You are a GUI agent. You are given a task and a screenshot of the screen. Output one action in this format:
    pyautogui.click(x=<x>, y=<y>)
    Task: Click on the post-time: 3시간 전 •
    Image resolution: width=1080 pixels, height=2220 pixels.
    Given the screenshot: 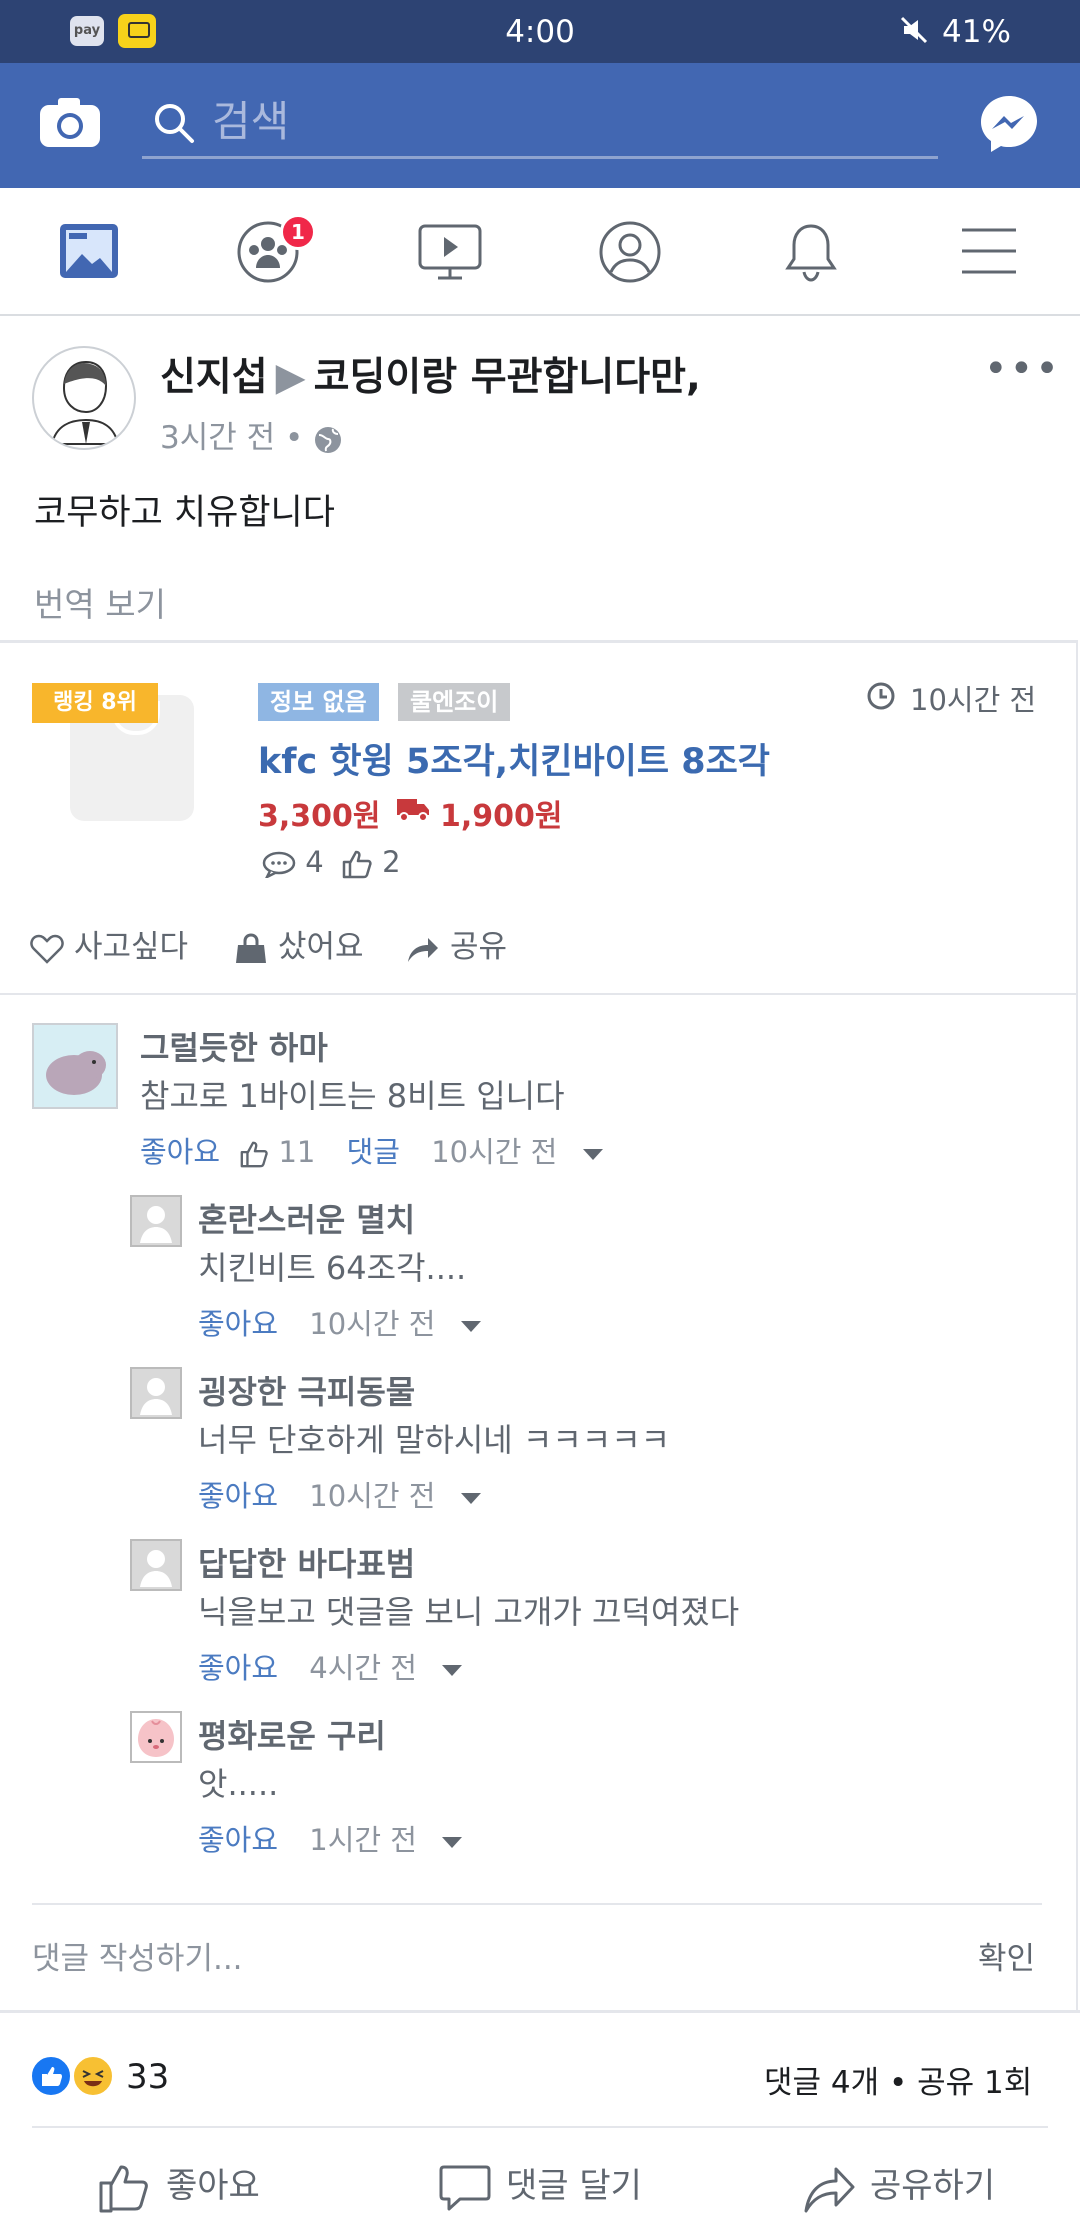 What is the action you would take?
    pyautogui.click(x=231, y=438)
    